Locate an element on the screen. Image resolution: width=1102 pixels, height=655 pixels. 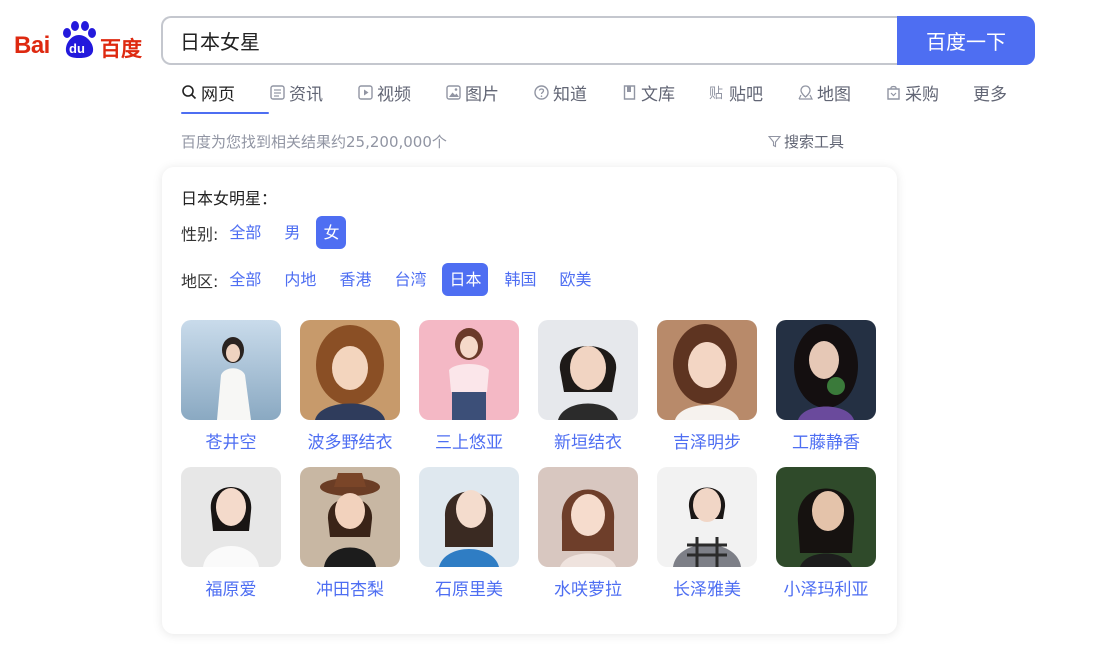
svg-text: 贴 is located at coordinates (716, 93).